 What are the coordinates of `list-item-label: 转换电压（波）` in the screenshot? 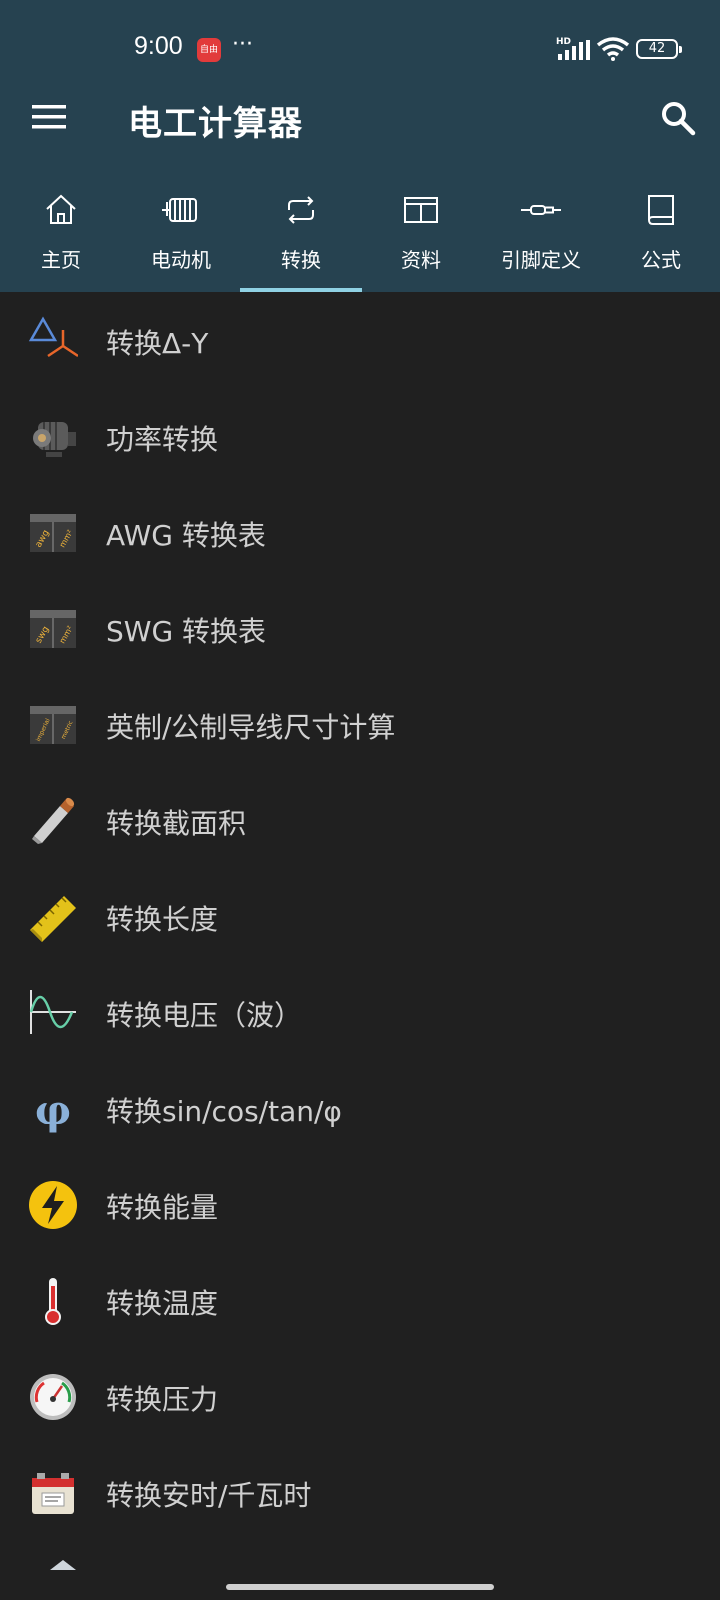 It's located at (204, 1015).